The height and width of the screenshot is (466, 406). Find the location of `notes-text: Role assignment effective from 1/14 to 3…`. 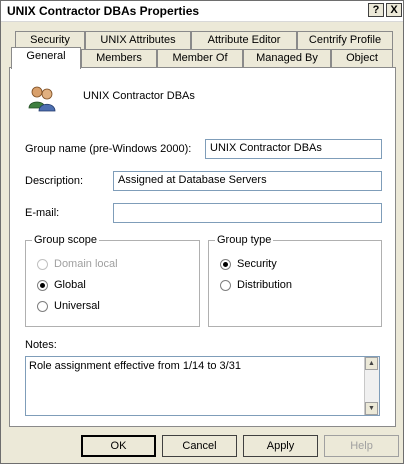

notes-text: Role assignment effective from 1/14 to 3… is located at coordinates (135, 366).